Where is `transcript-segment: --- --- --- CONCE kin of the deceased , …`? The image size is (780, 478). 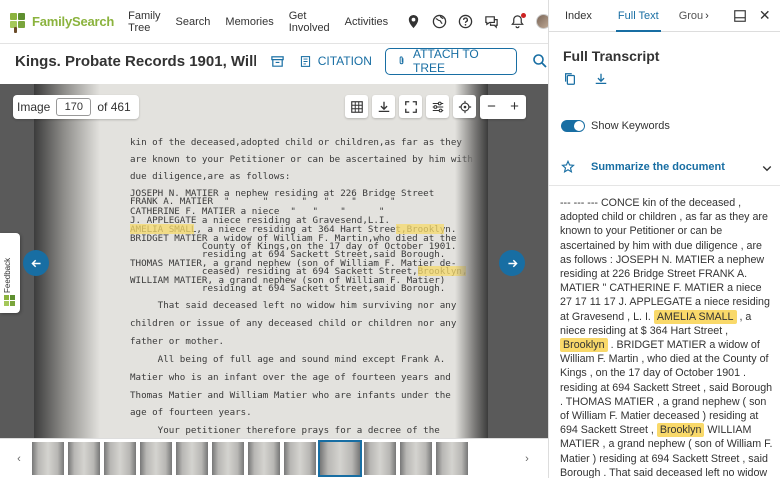 transcript-segment: --- --- --- CONCE kin of the deceased , … is located at coordinates (665, 260).